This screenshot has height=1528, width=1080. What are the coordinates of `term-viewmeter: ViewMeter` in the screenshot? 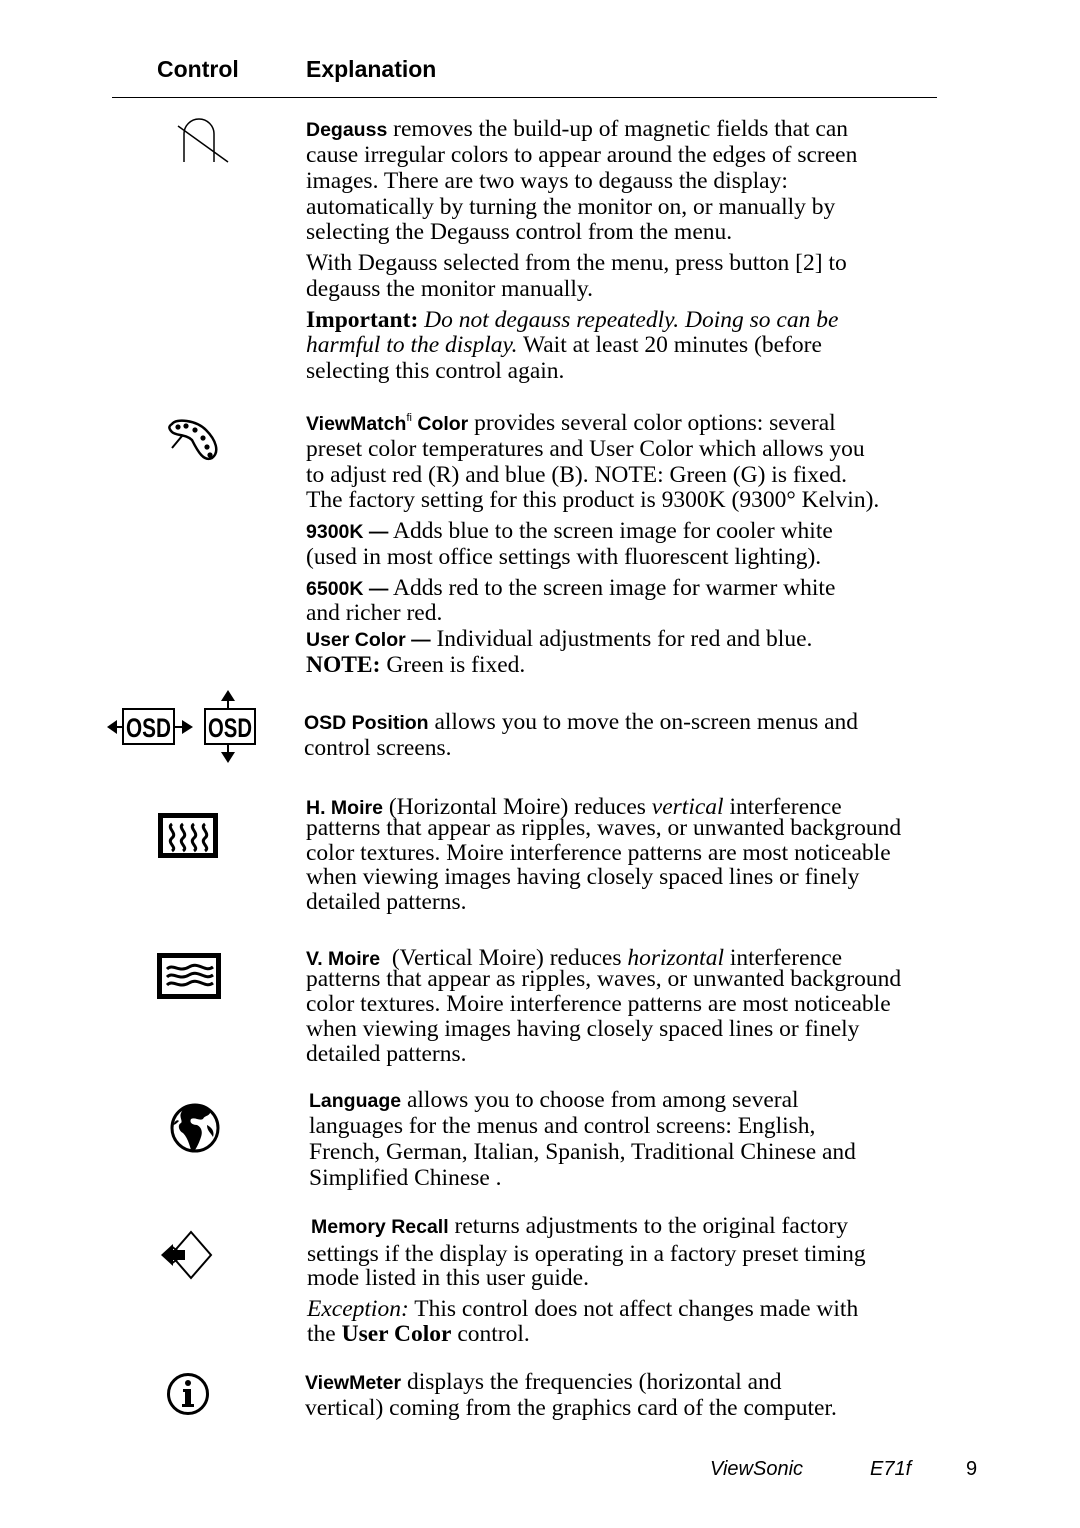 It's located at (353, 1383).